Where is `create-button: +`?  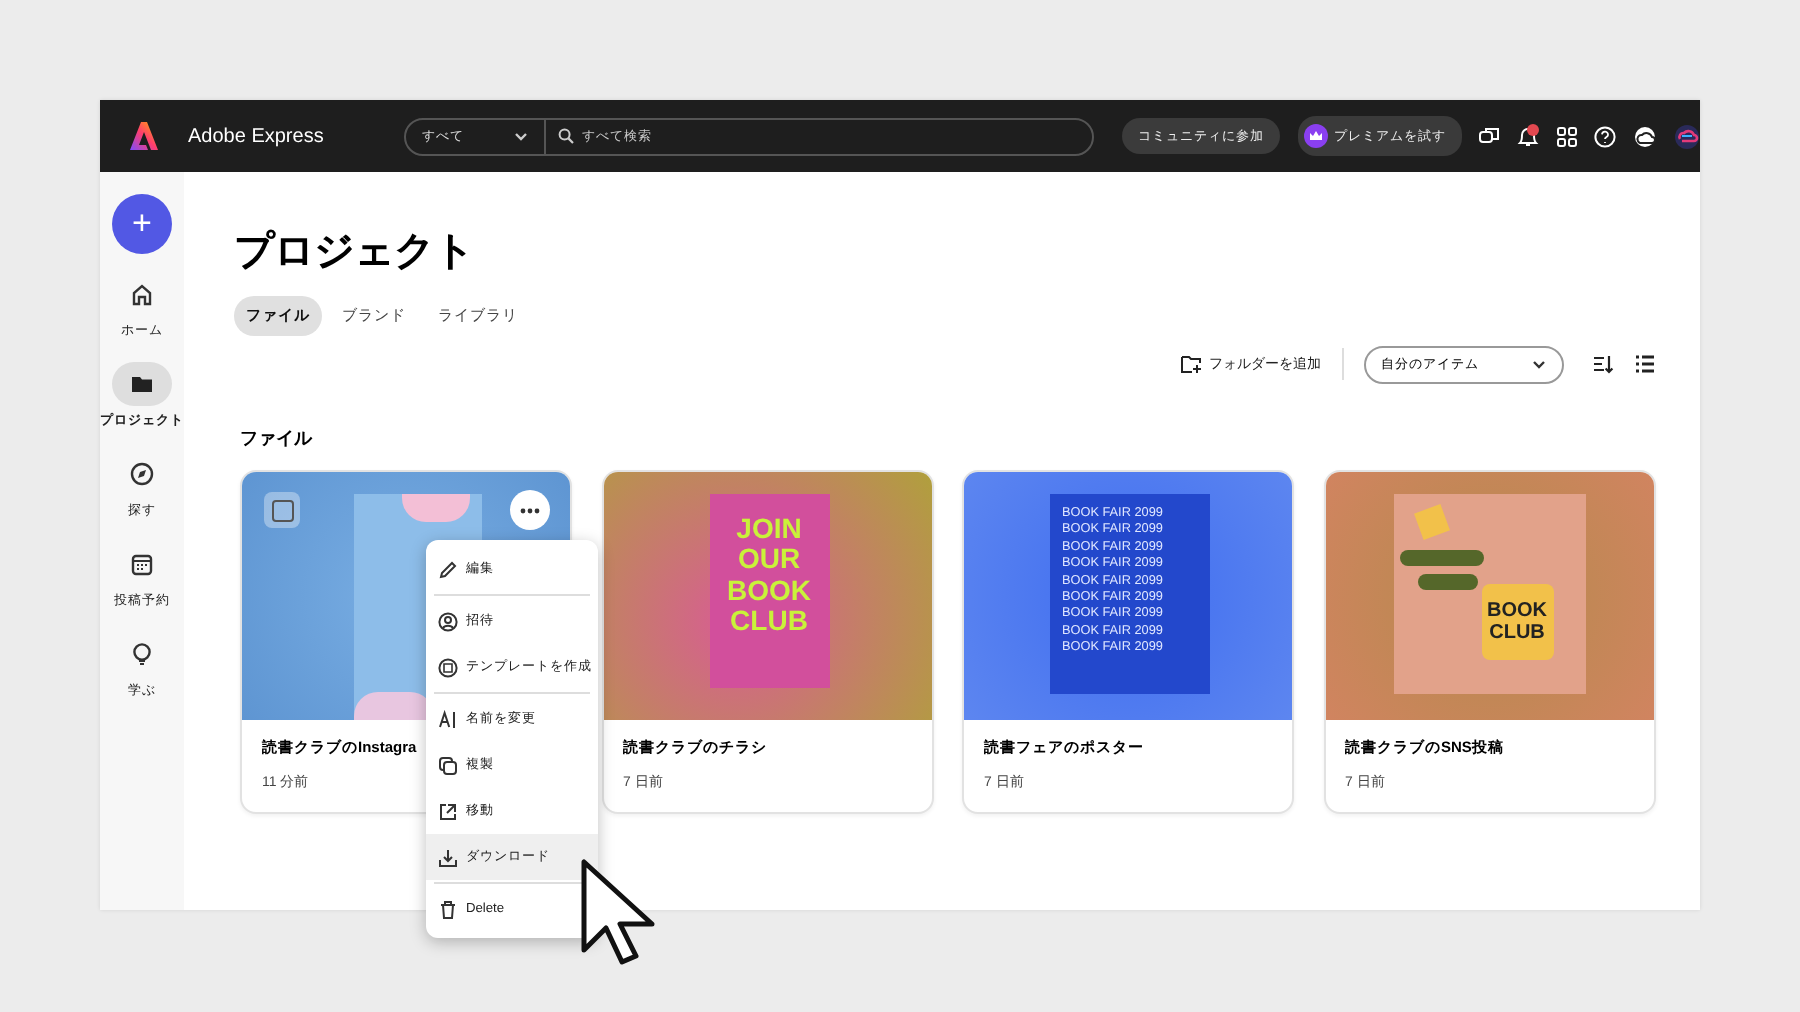 create-button: + is located at coordinates (142, 224).